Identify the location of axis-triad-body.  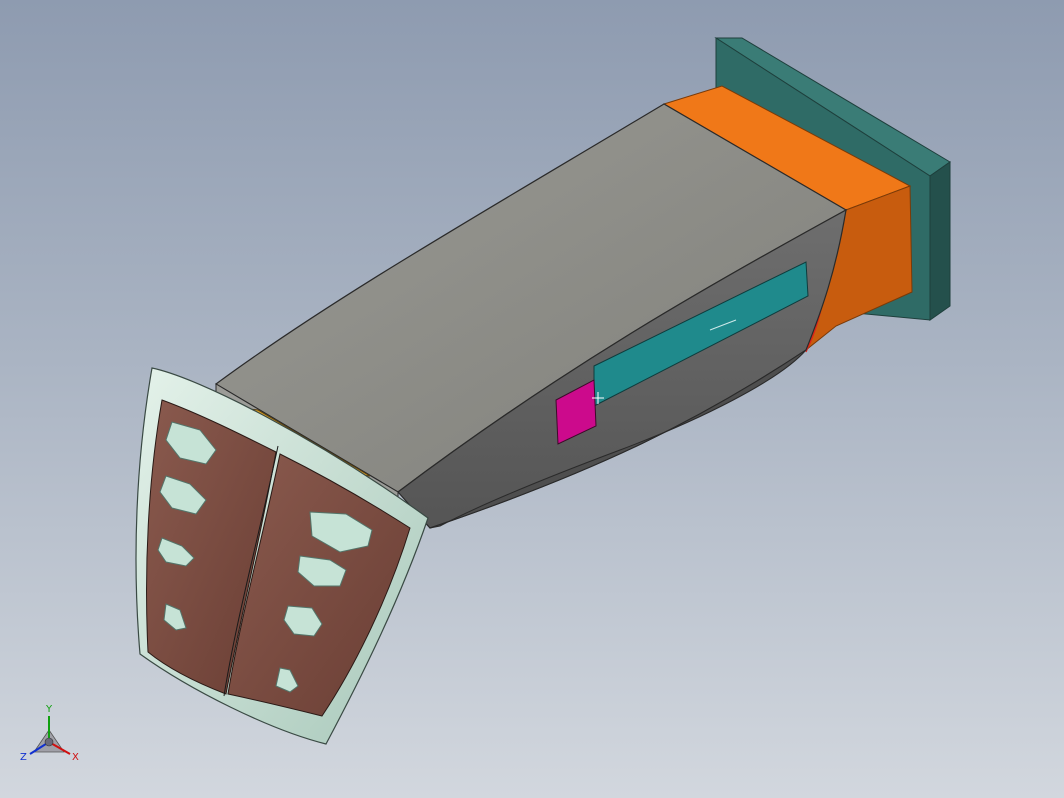
(50, 735).